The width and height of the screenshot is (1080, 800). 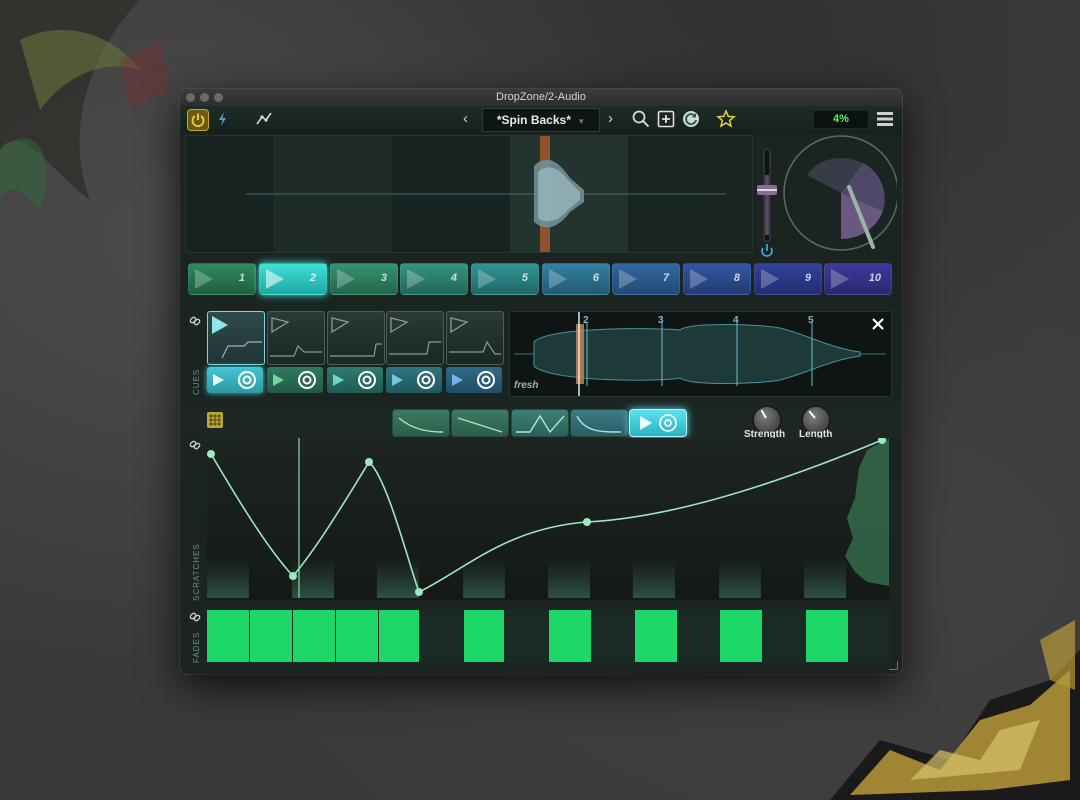 I want to click on star-icon, so click(x=726, y=119).